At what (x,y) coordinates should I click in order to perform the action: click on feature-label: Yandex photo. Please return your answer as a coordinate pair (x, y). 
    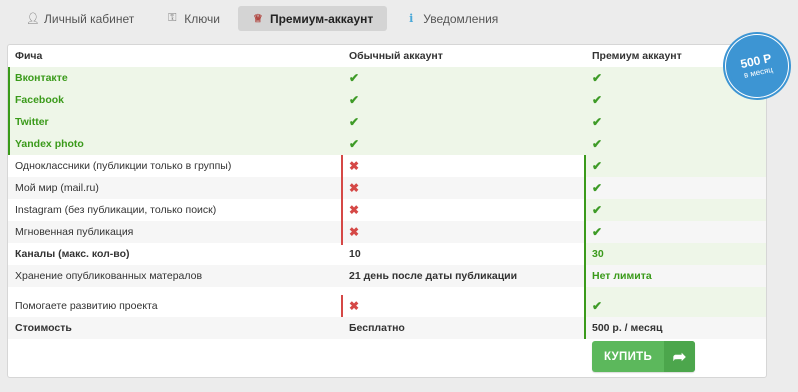
    Looking at the image, I should click on (49, 144).